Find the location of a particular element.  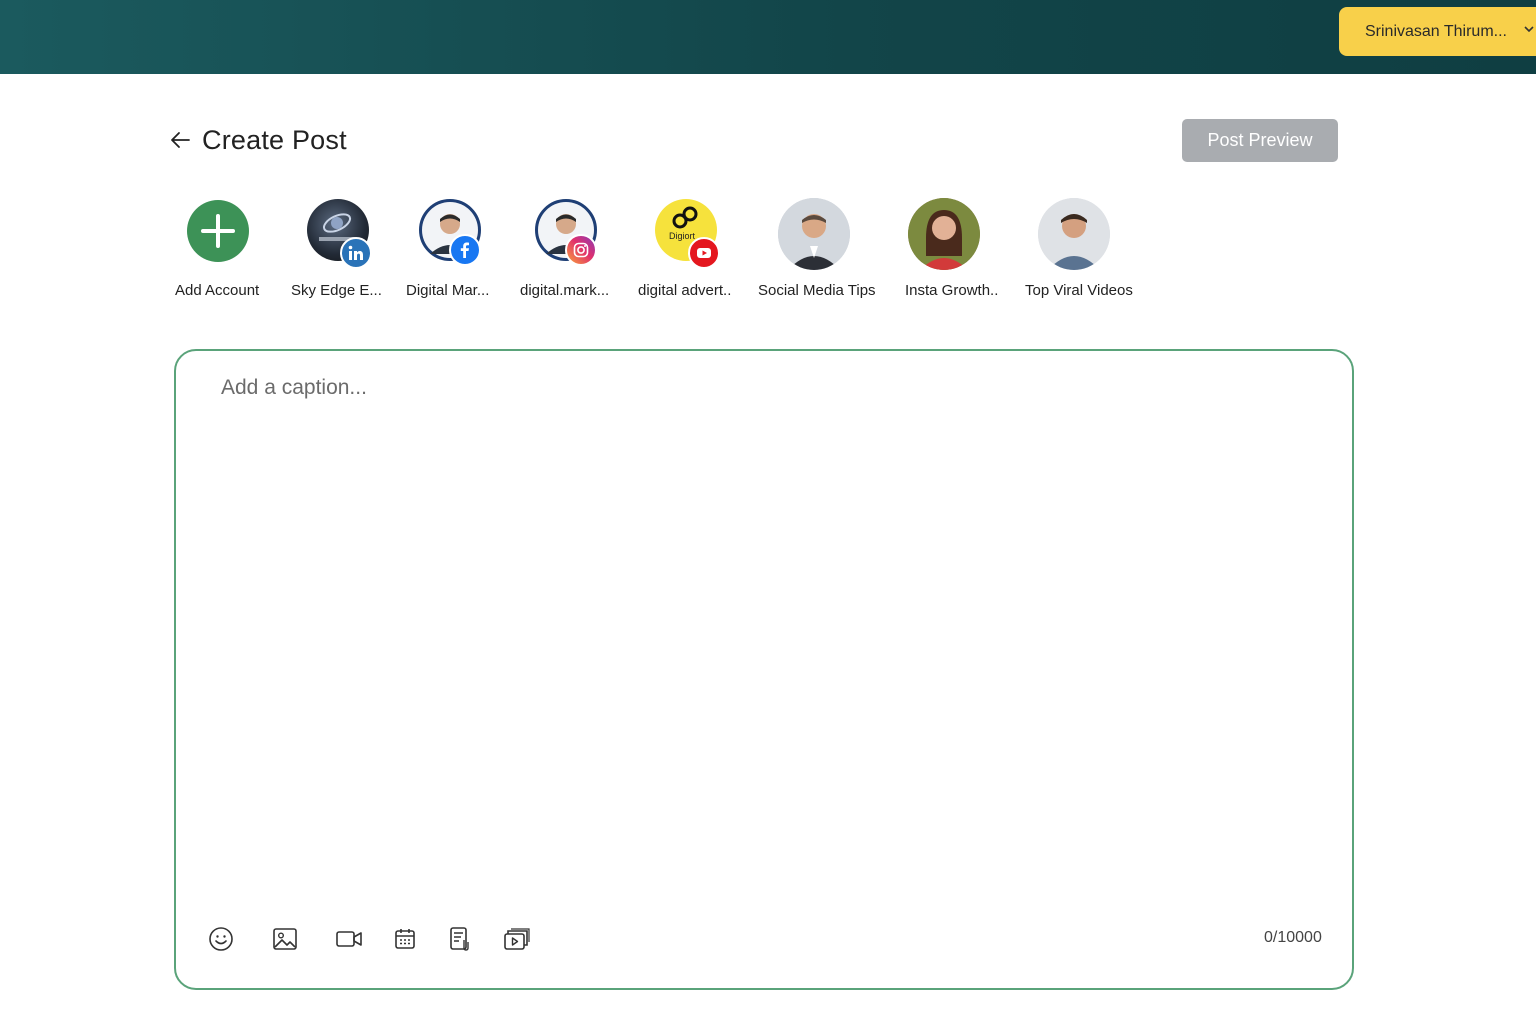

account-insta-growth: Insta Growth.. is located at coordinates (951, 248).